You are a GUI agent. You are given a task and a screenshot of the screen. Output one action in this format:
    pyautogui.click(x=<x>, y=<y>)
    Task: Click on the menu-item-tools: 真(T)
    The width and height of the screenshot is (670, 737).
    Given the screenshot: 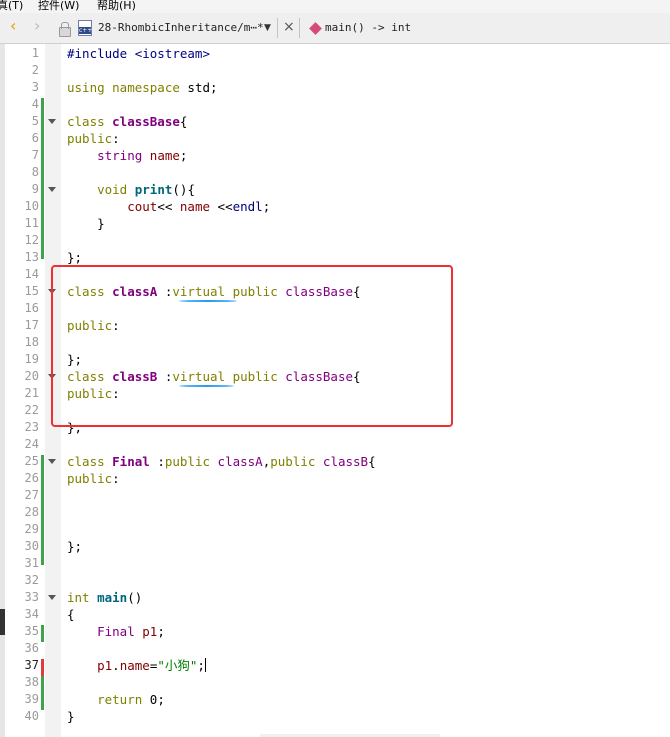 What is the action you would take?
    pyautogui.click(x=11, y=6)
    